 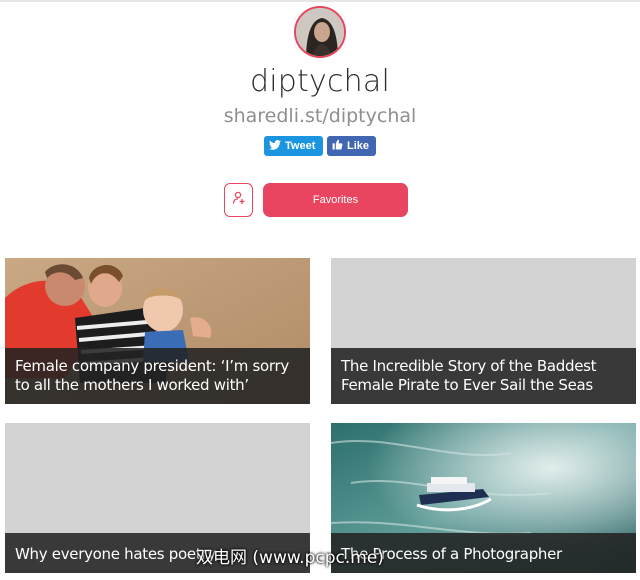 I want to click on like-label: Like, so click(x=358, y=146).